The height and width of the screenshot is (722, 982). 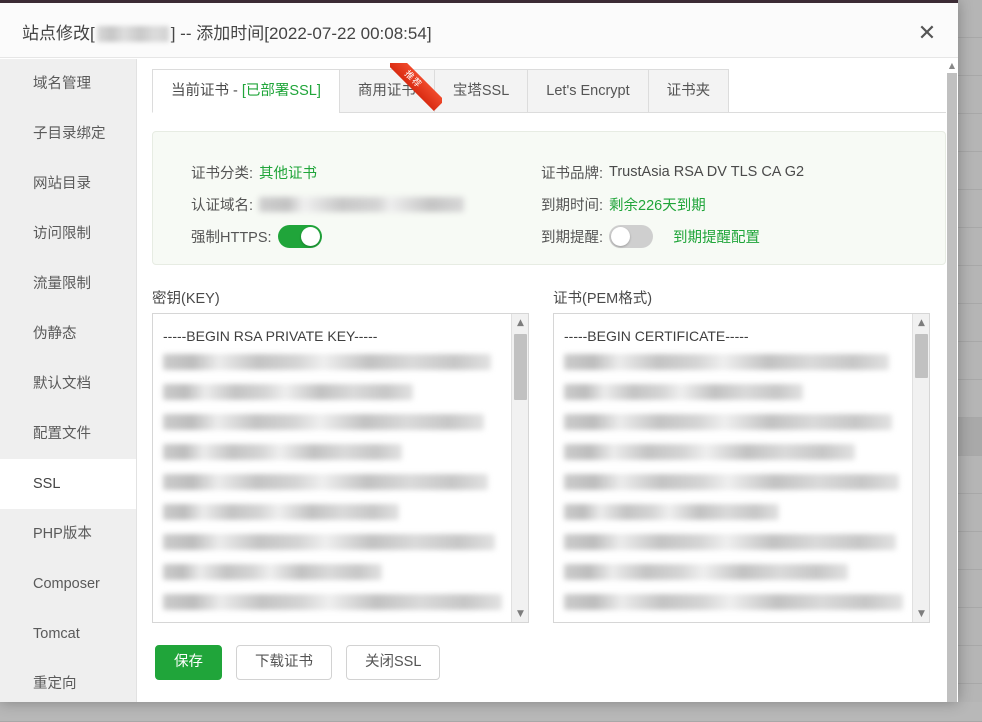 I want to click on cert-expire-label: 到期时间:, so click(x=572, y=204).